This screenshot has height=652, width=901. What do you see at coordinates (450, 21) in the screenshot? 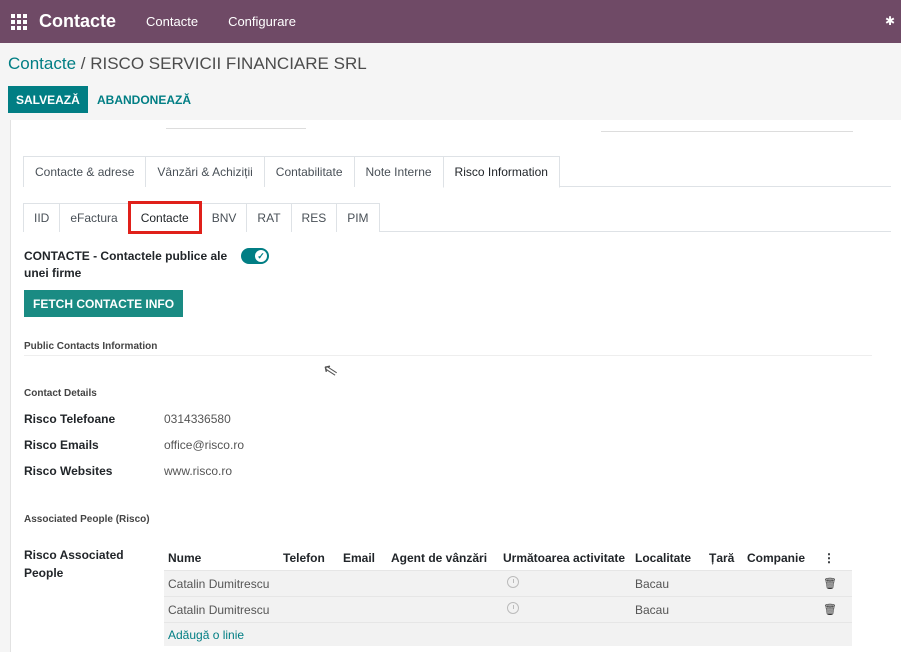
I see `top-navbar: Contacte Contacte Configurare ✱` at bounding box center [450, 21].